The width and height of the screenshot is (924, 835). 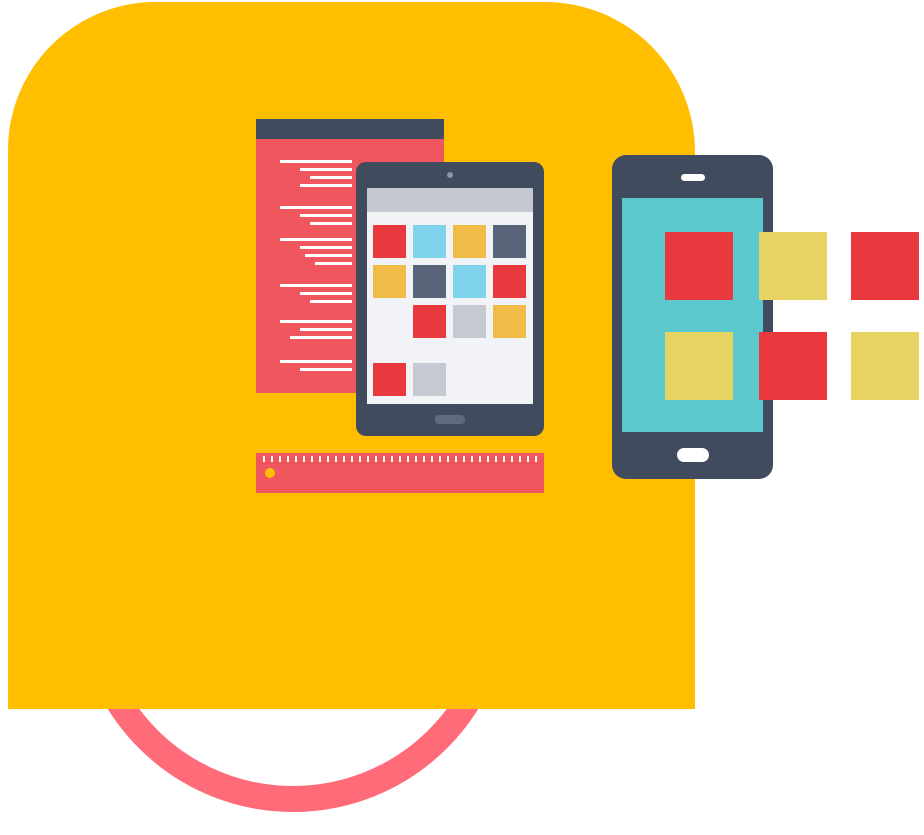 What do you see at coordinates (450, 299) in the screenshot?
I see `tablet-icon` at bounding box center [450, 299].